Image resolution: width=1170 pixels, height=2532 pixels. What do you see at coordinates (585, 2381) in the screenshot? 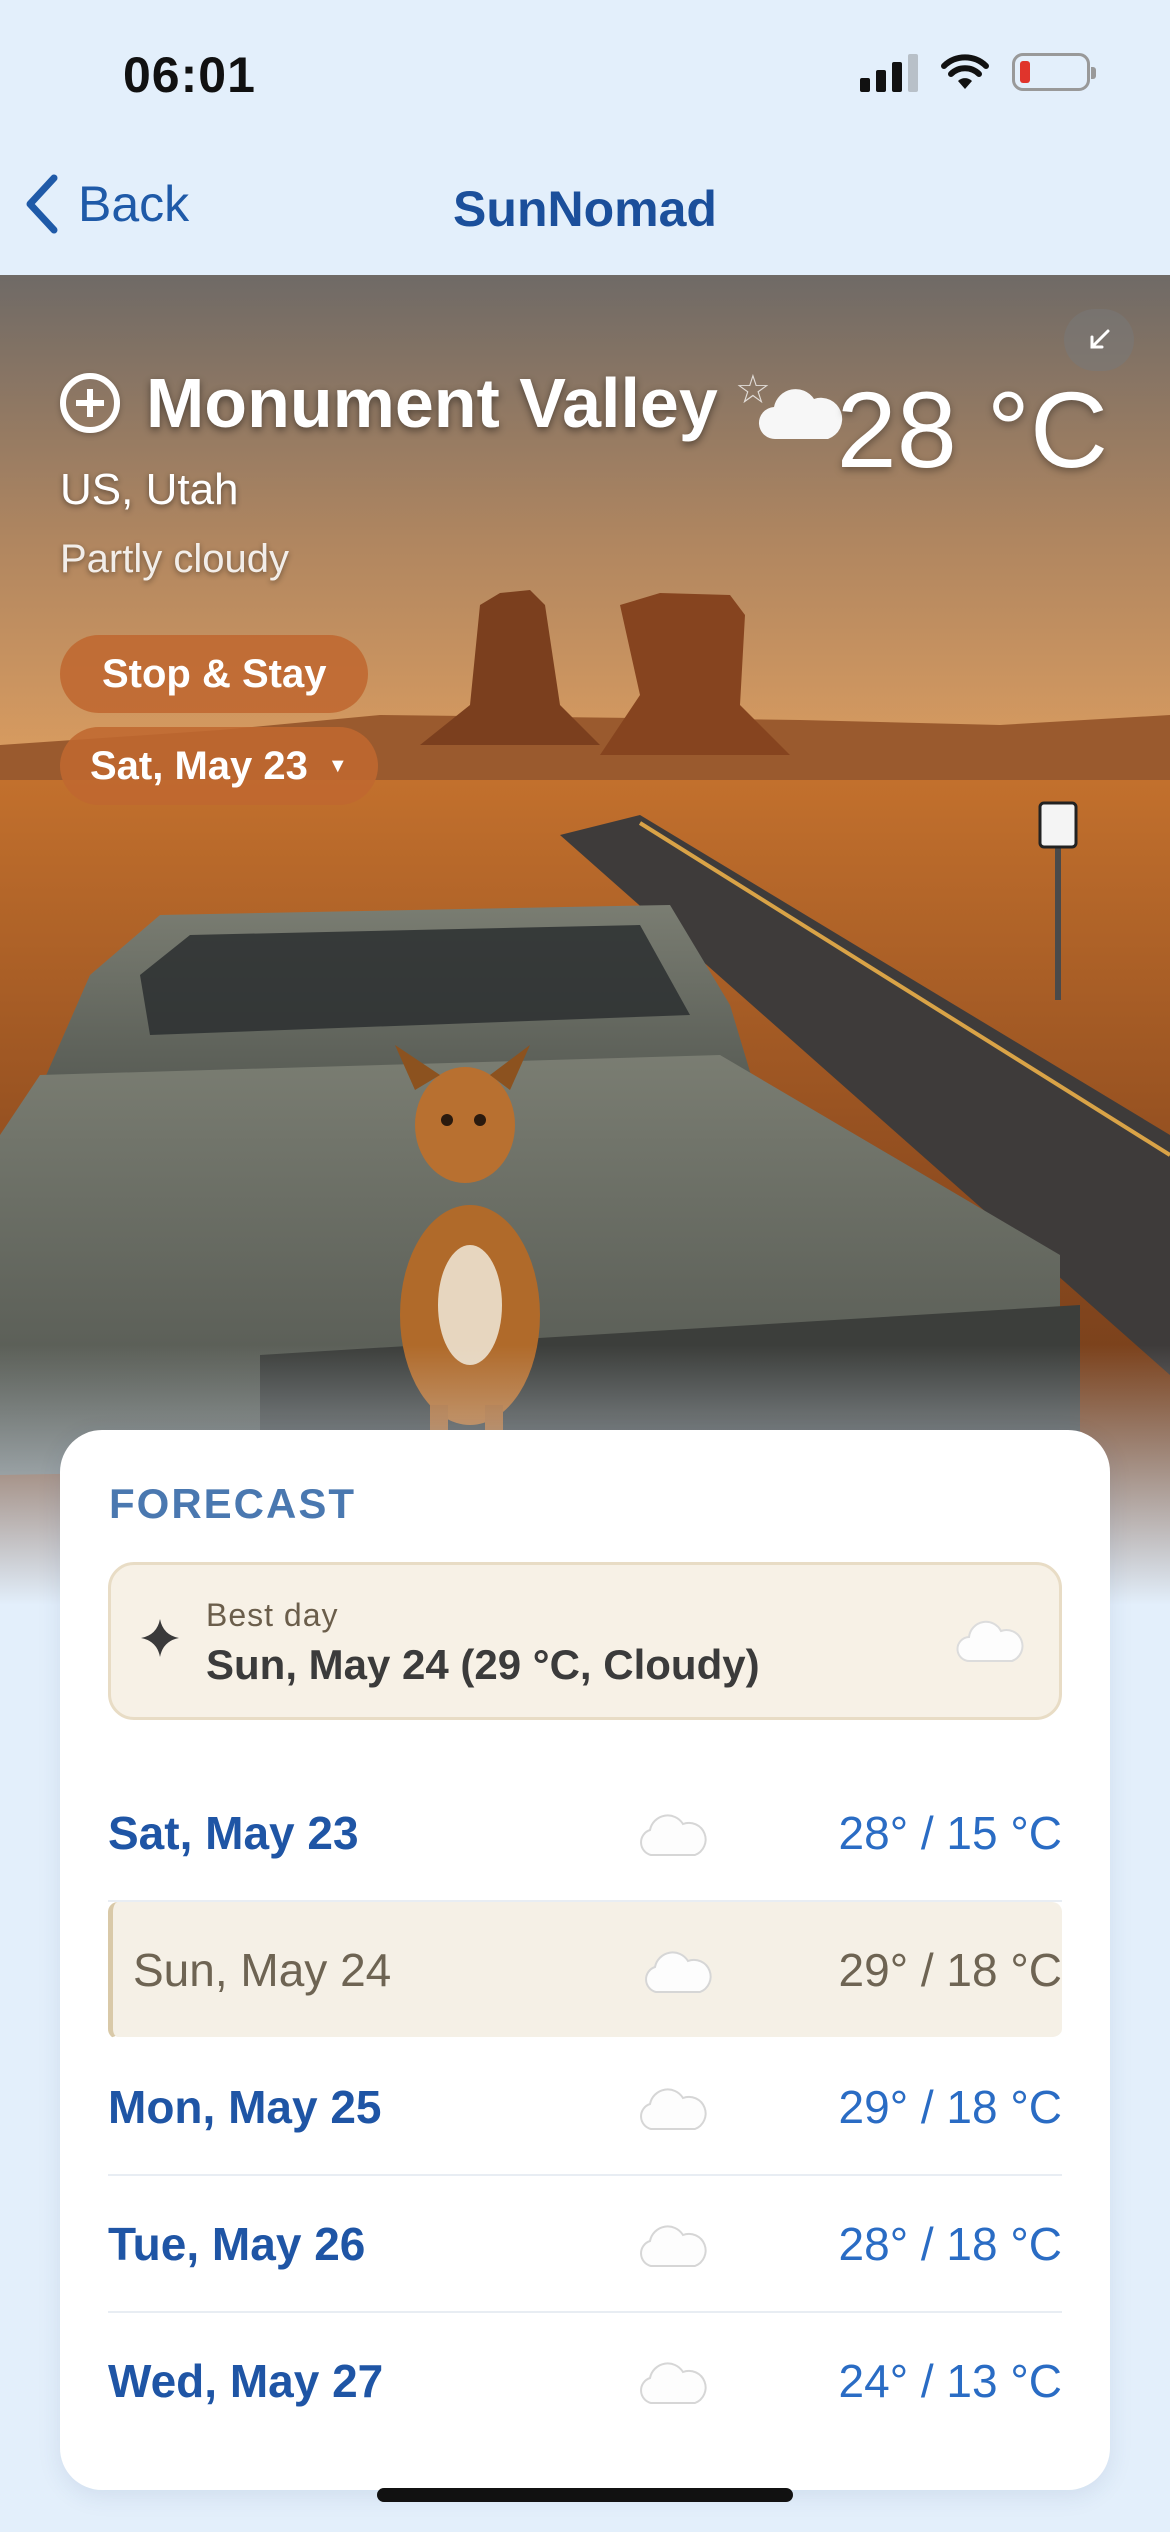
I see `forecast-row: Wed, May 27 24° / 13 °C` at bounding box center [585, 2381].